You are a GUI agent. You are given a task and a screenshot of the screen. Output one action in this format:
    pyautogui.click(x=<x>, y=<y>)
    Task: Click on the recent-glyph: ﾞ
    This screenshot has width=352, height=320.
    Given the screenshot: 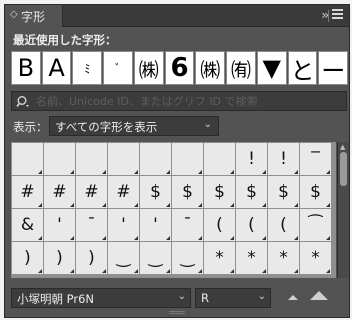 What is the action you would take?
    pyautogui.click(x=118, y=68)
    